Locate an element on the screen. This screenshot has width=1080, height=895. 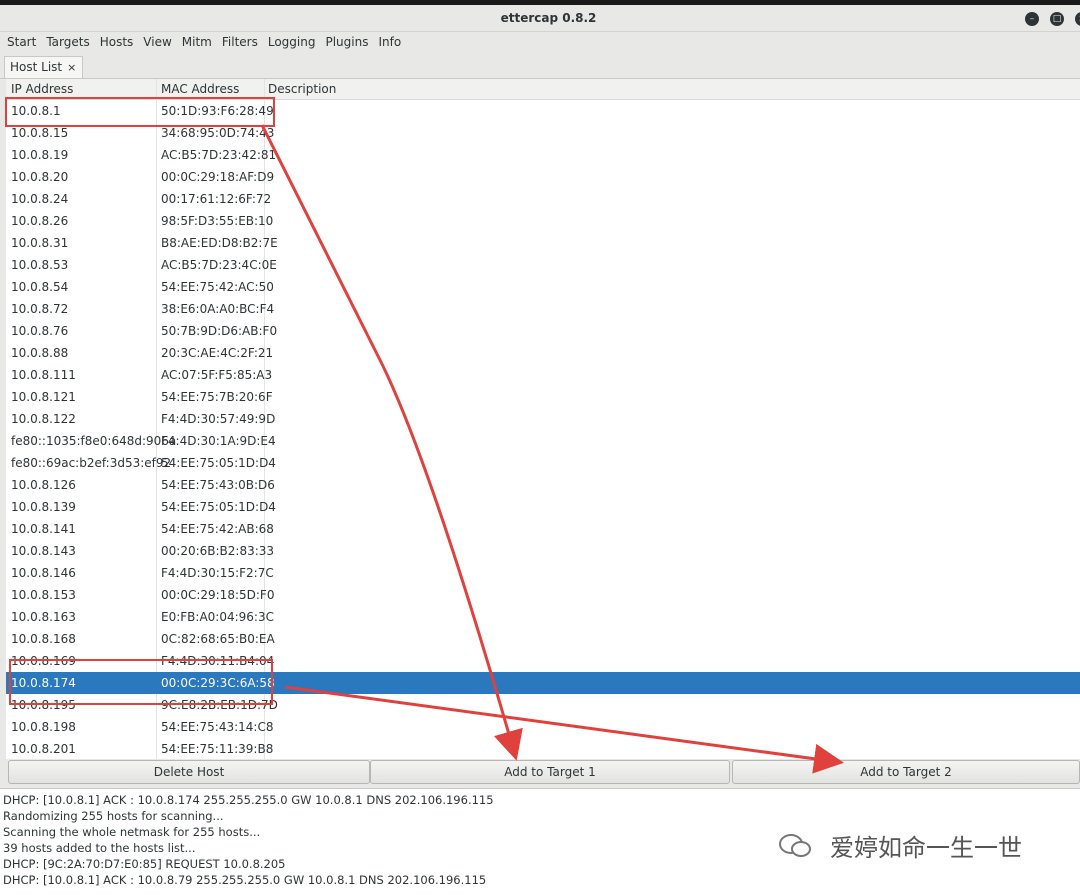
arrow-to-target2 is located at coordinates (564, 729).